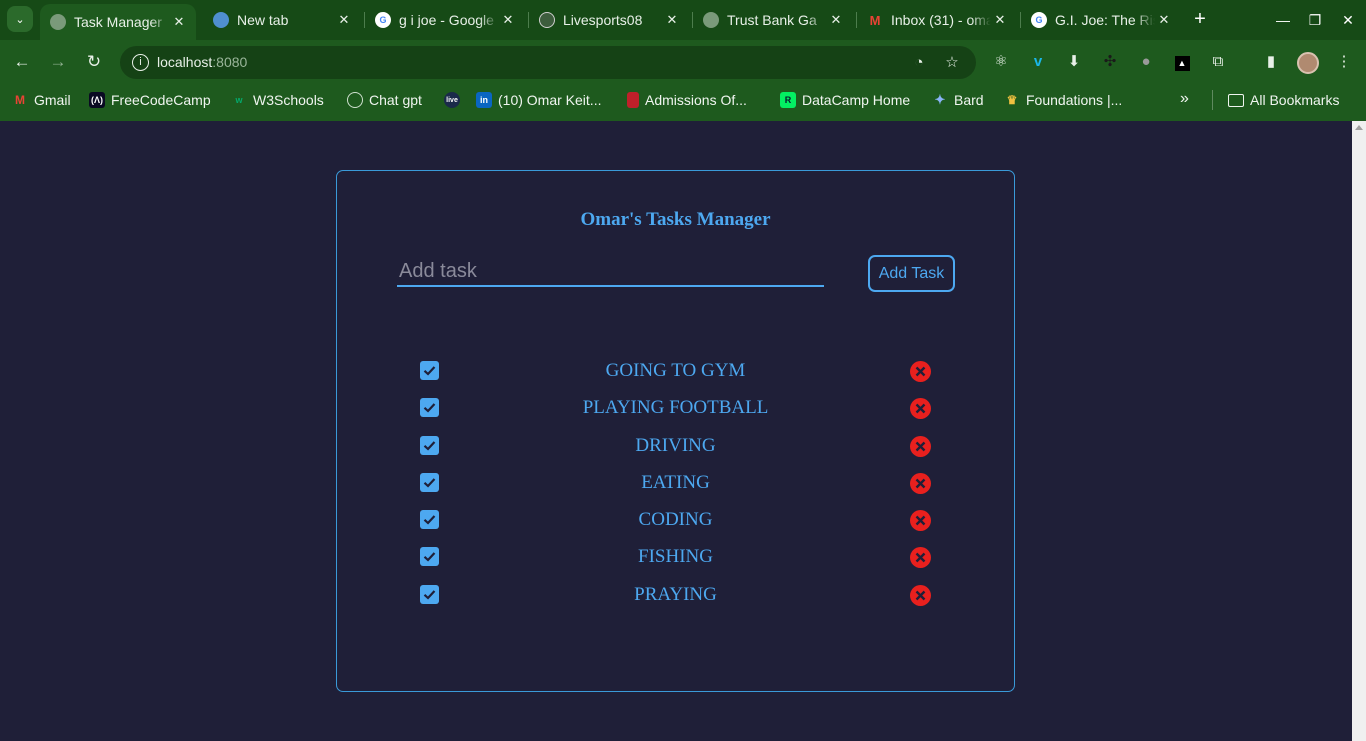 The width and height of the screenshot is (1366, 741). Describe the element at coordinates (675, 219) in the screenshot. I see `page-title: Omar's Tasks Manager` at that location.